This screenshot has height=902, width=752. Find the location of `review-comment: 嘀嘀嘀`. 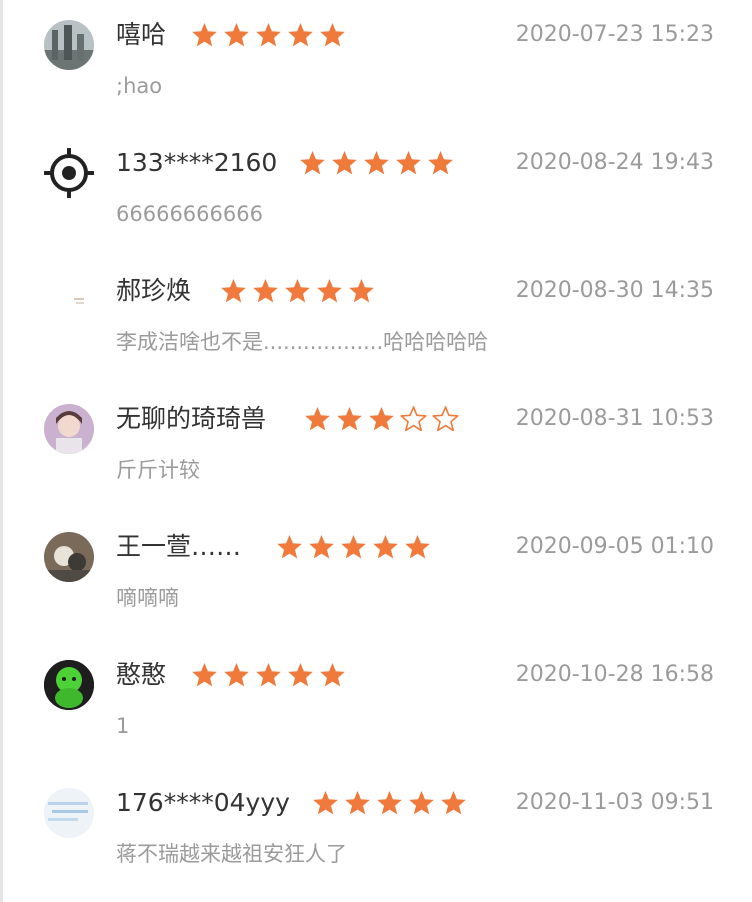

review-comment: 嘀嘀嘀 is located at coordinates (147, 598).